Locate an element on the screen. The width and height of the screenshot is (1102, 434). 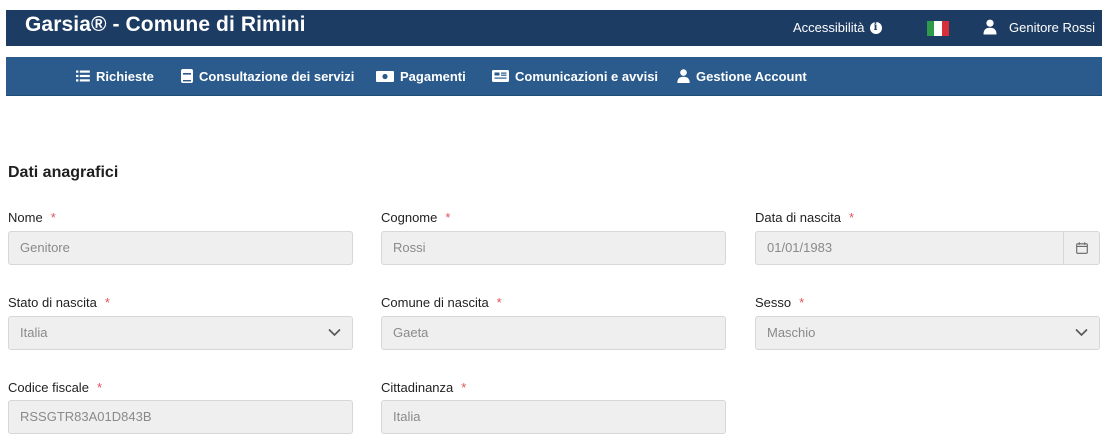
section-title: Dati anagrafici is located at coordinates (63, 172).